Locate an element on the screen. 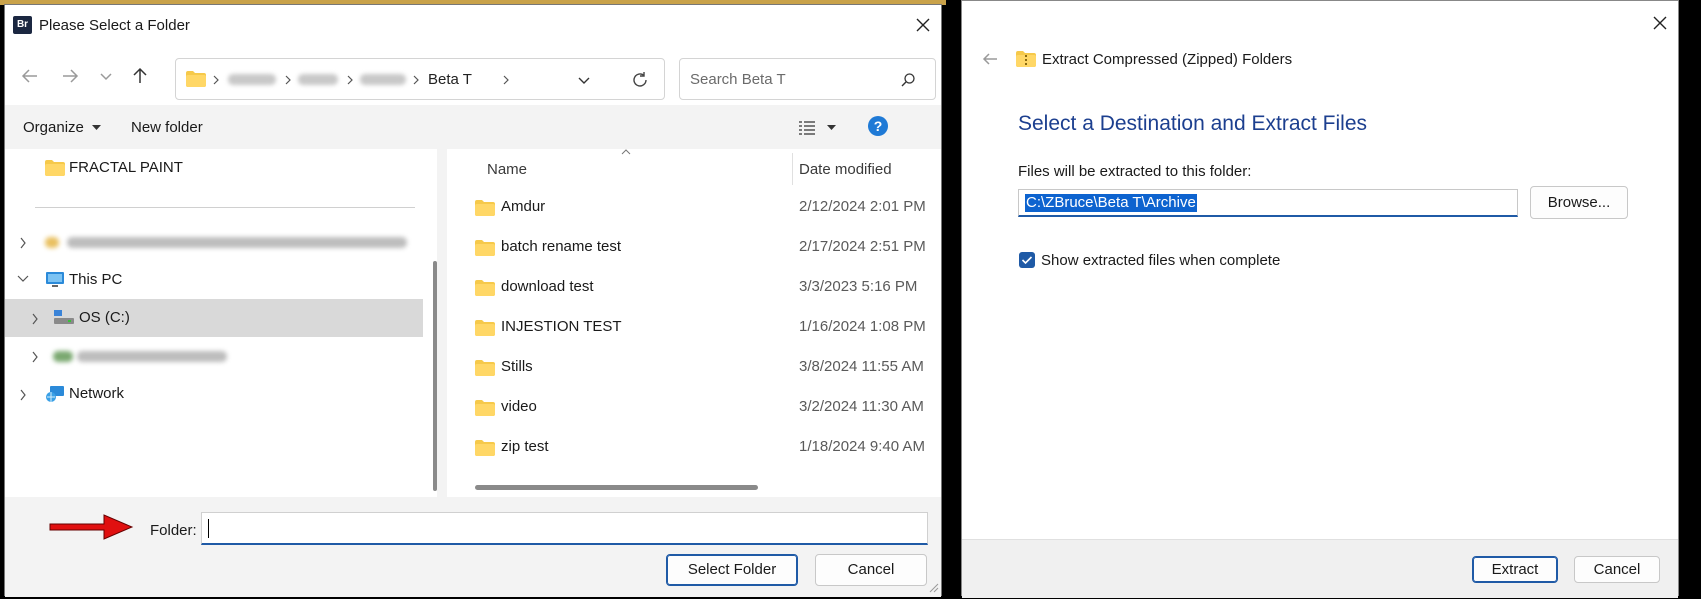 The image size is (1701, 599). file-date: 3/2/2024 11:30 AM is located at coordinates (861, 406).